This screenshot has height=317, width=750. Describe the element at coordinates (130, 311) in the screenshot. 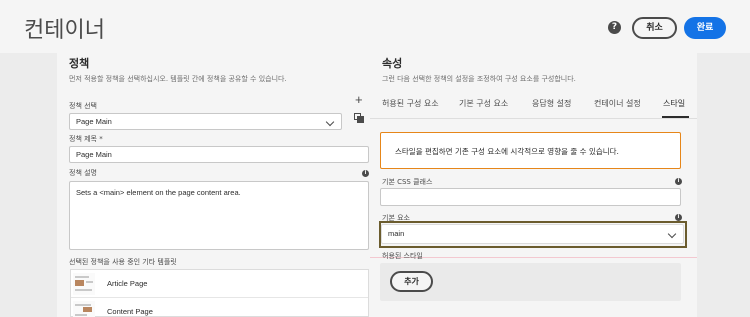

I see `template-name: Content Page` at that location.